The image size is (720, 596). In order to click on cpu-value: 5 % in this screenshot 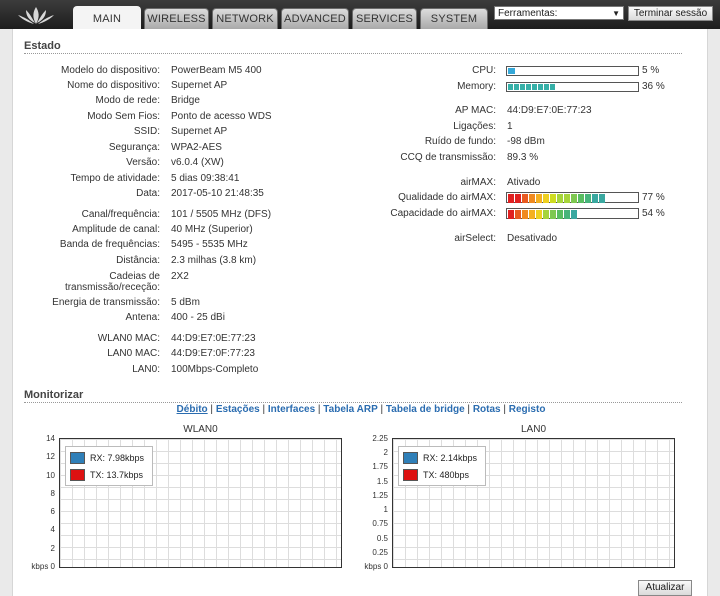, I will do `click(651, 70)`.